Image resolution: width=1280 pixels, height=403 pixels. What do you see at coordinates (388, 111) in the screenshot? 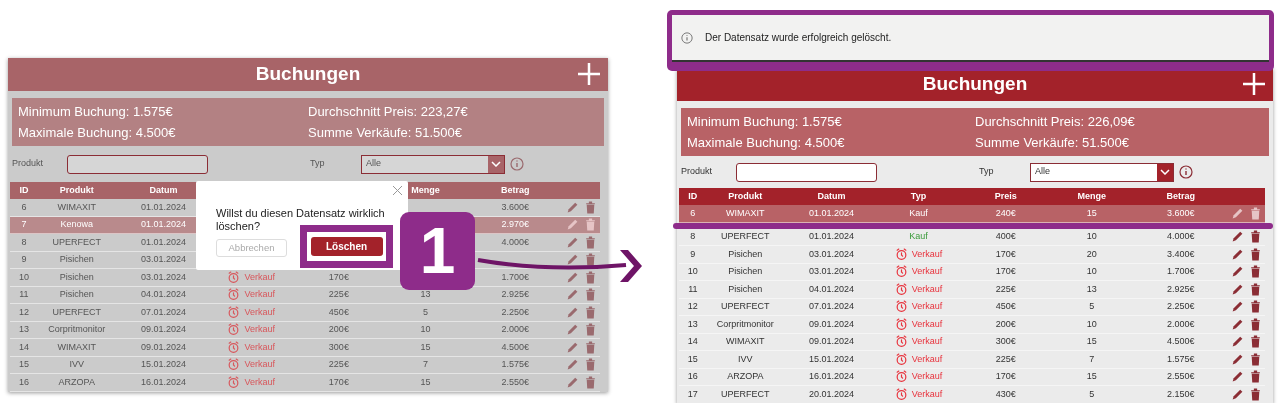
I see `stat-label: Durchschnitt Preis: 223,27€` at bounding box center [388, 111].